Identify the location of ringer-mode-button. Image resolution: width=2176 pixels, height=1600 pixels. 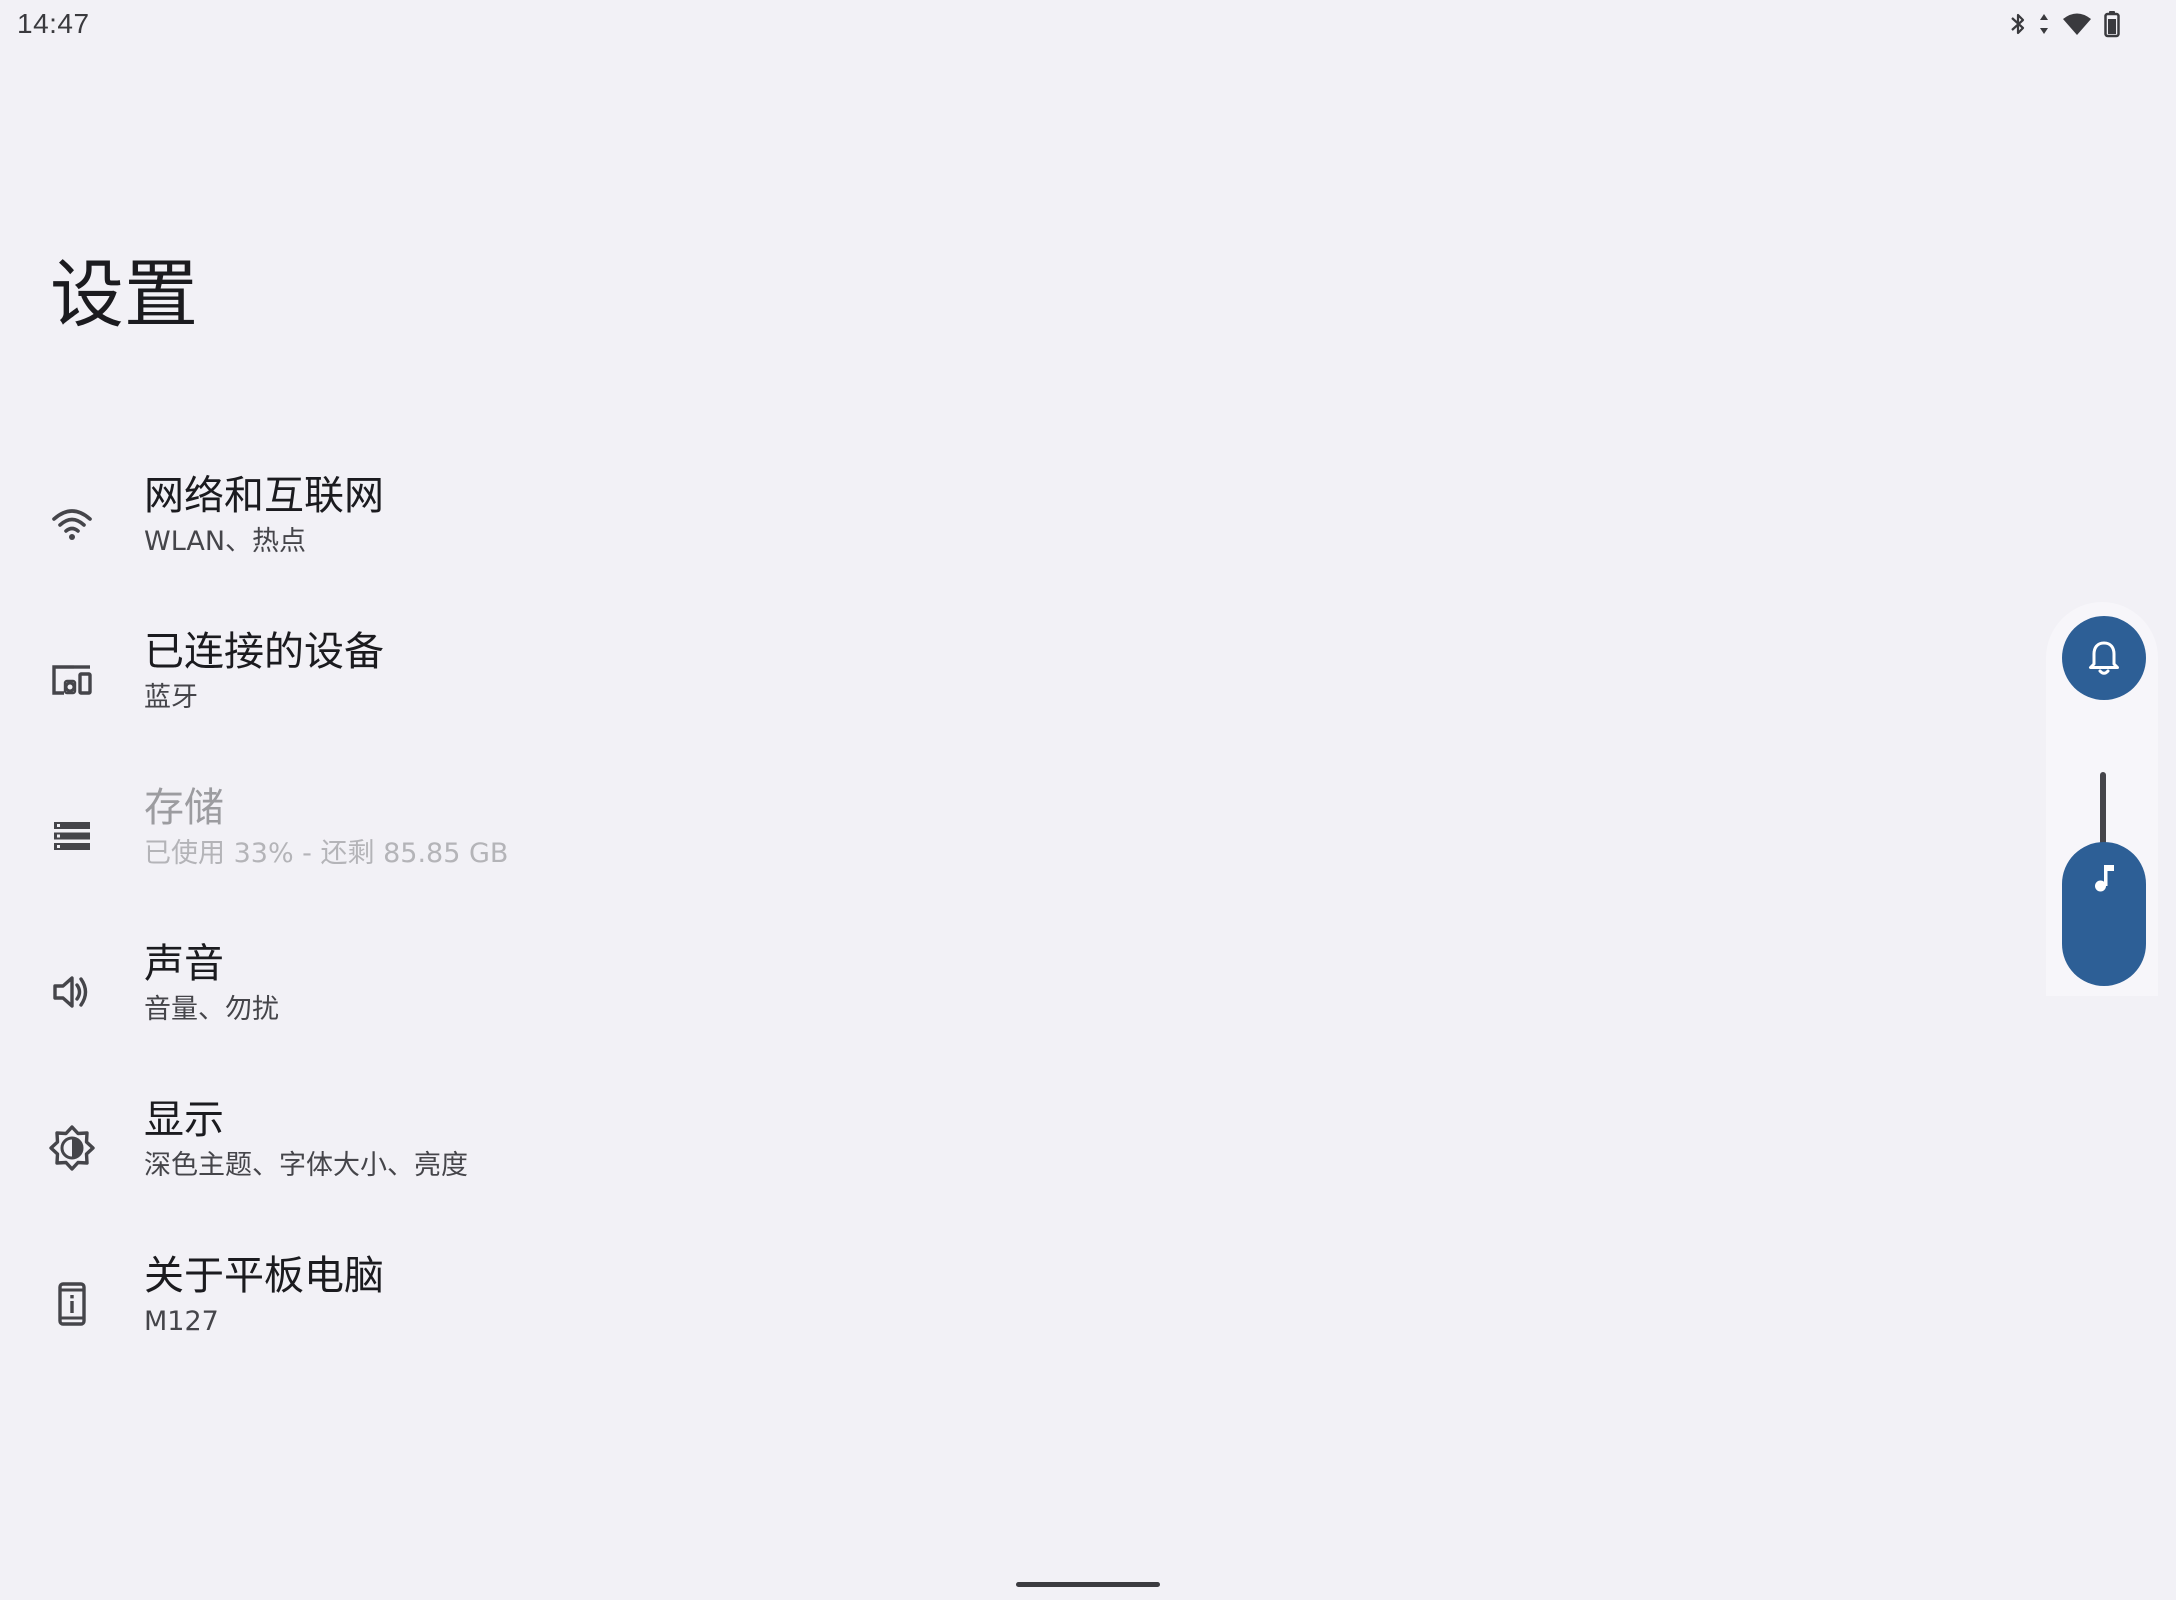
(2104, 658).